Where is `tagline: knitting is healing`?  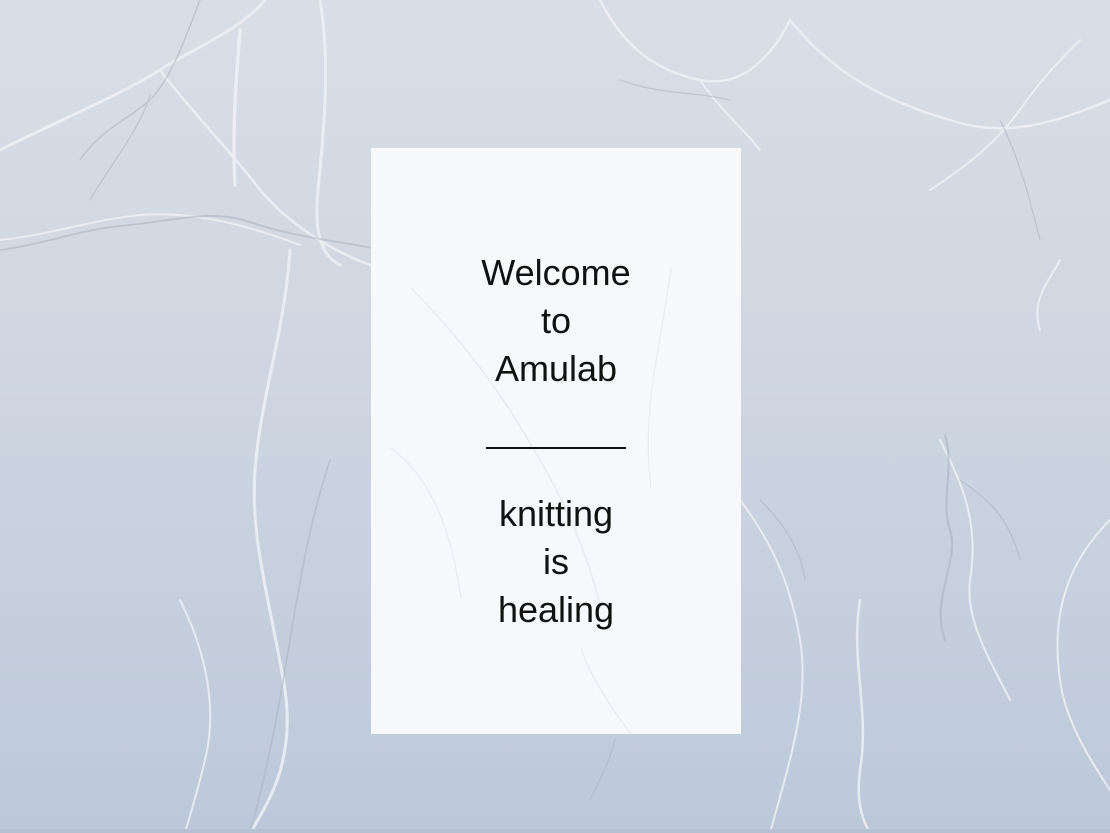
tagline: knitting is healing is located at coordinates (556, 562).